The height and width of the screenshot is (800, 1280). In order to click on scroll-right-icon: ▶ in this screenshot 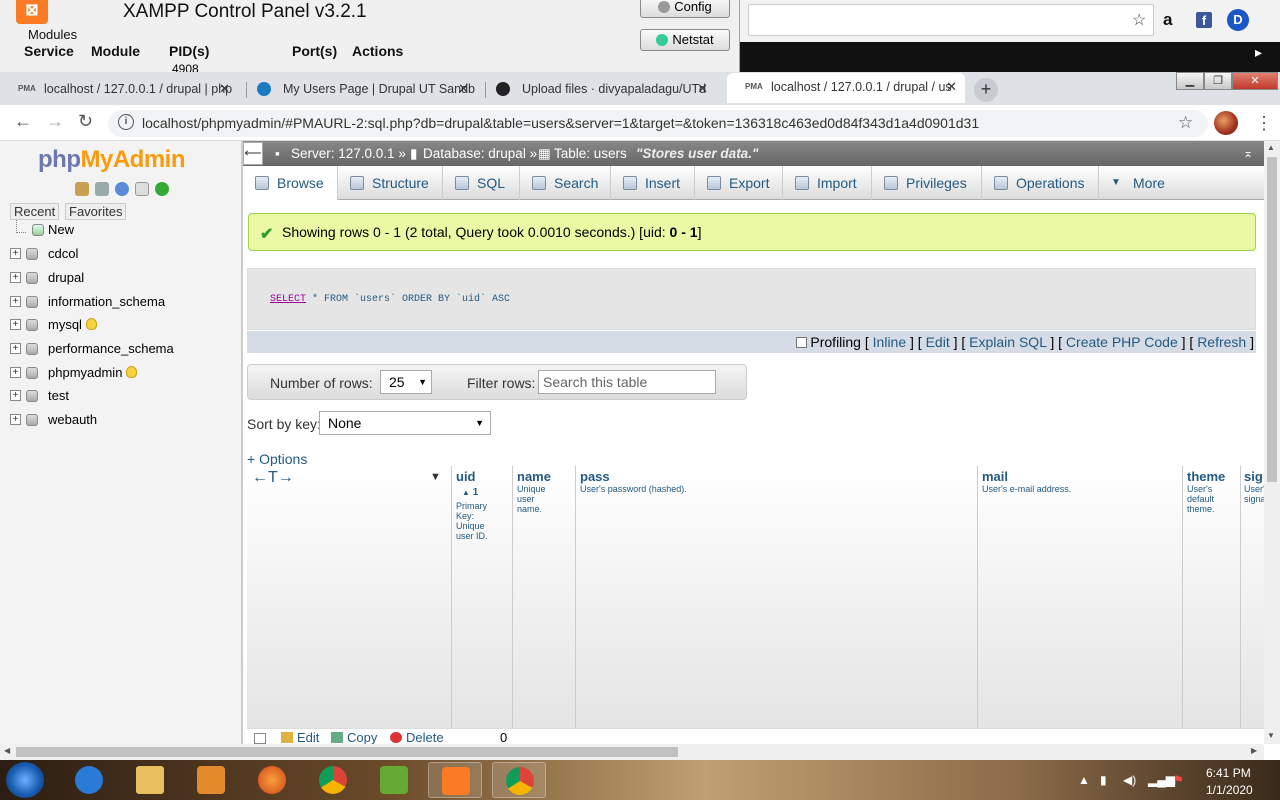, I will do `click(1254, 750)`.